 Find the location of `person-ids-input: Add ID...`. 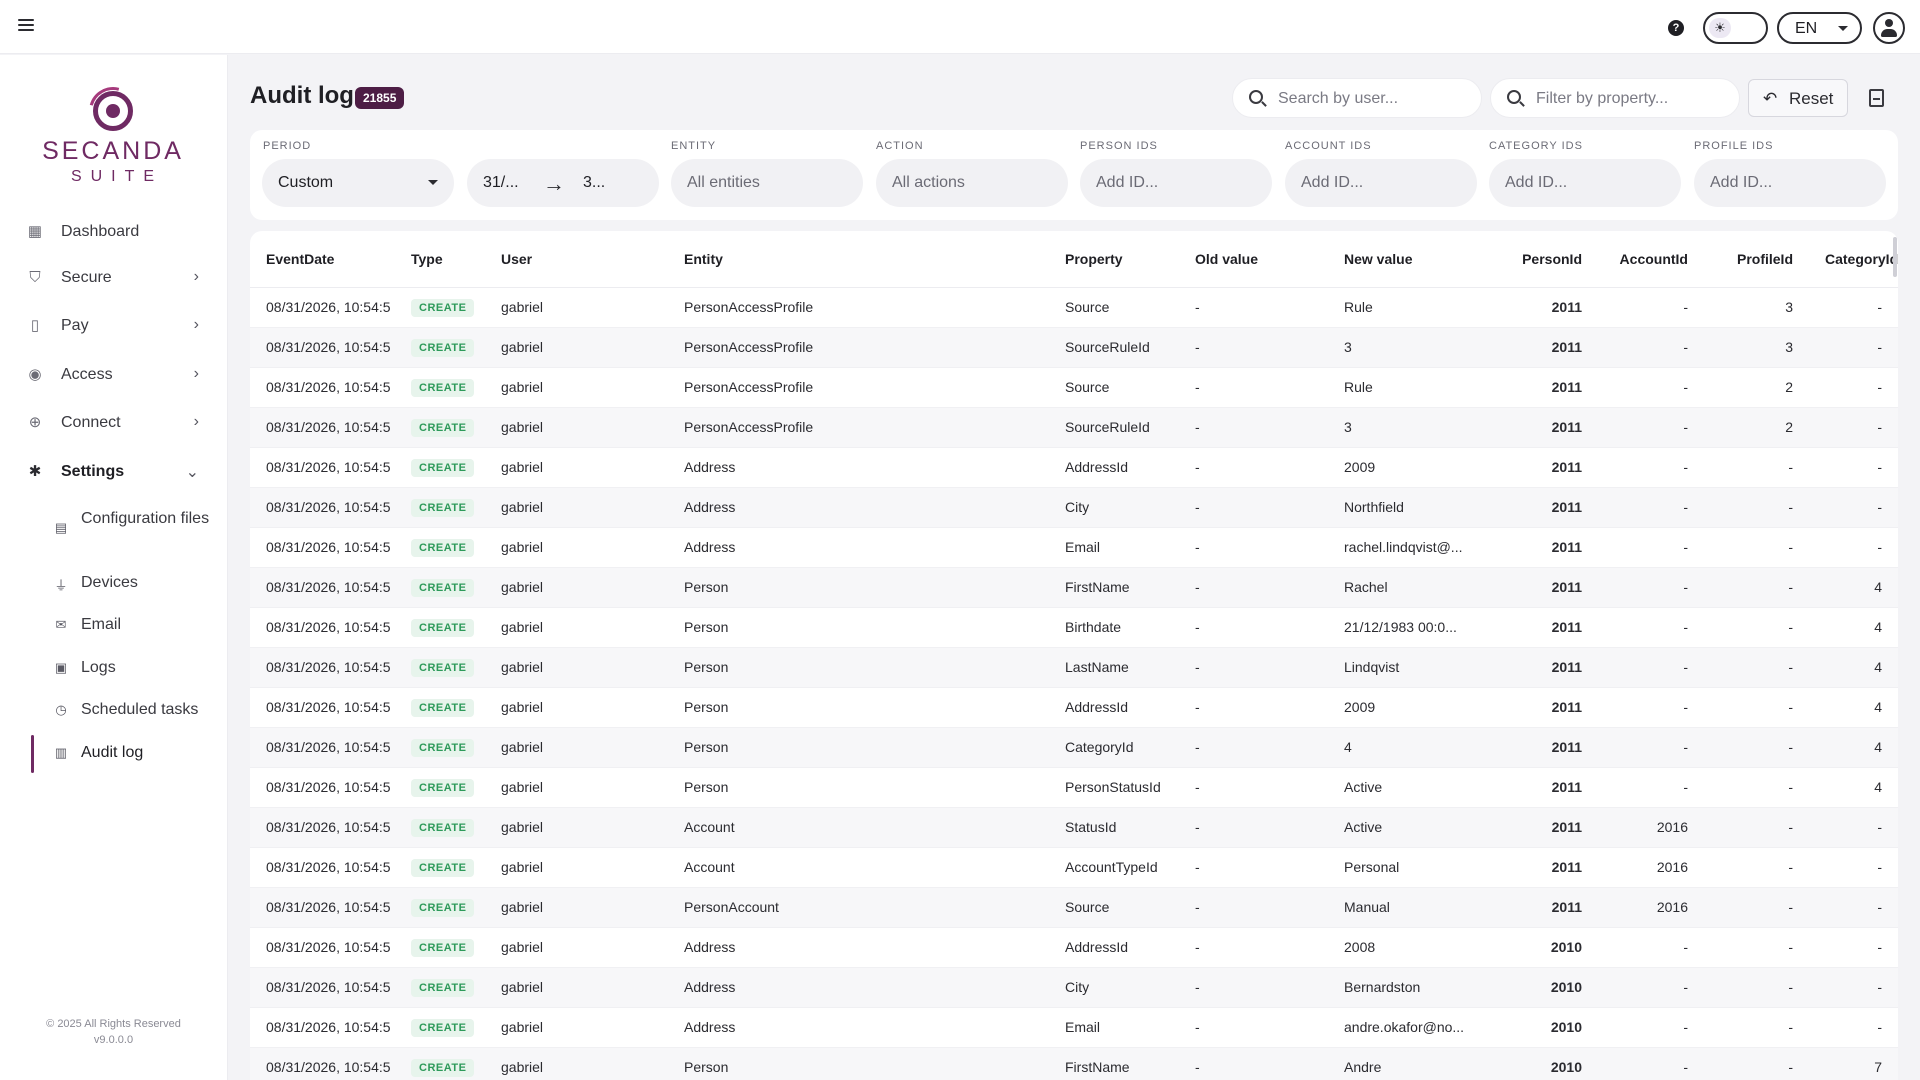

person-ids-input: Add ID... is located at coordinates (1176, 183).